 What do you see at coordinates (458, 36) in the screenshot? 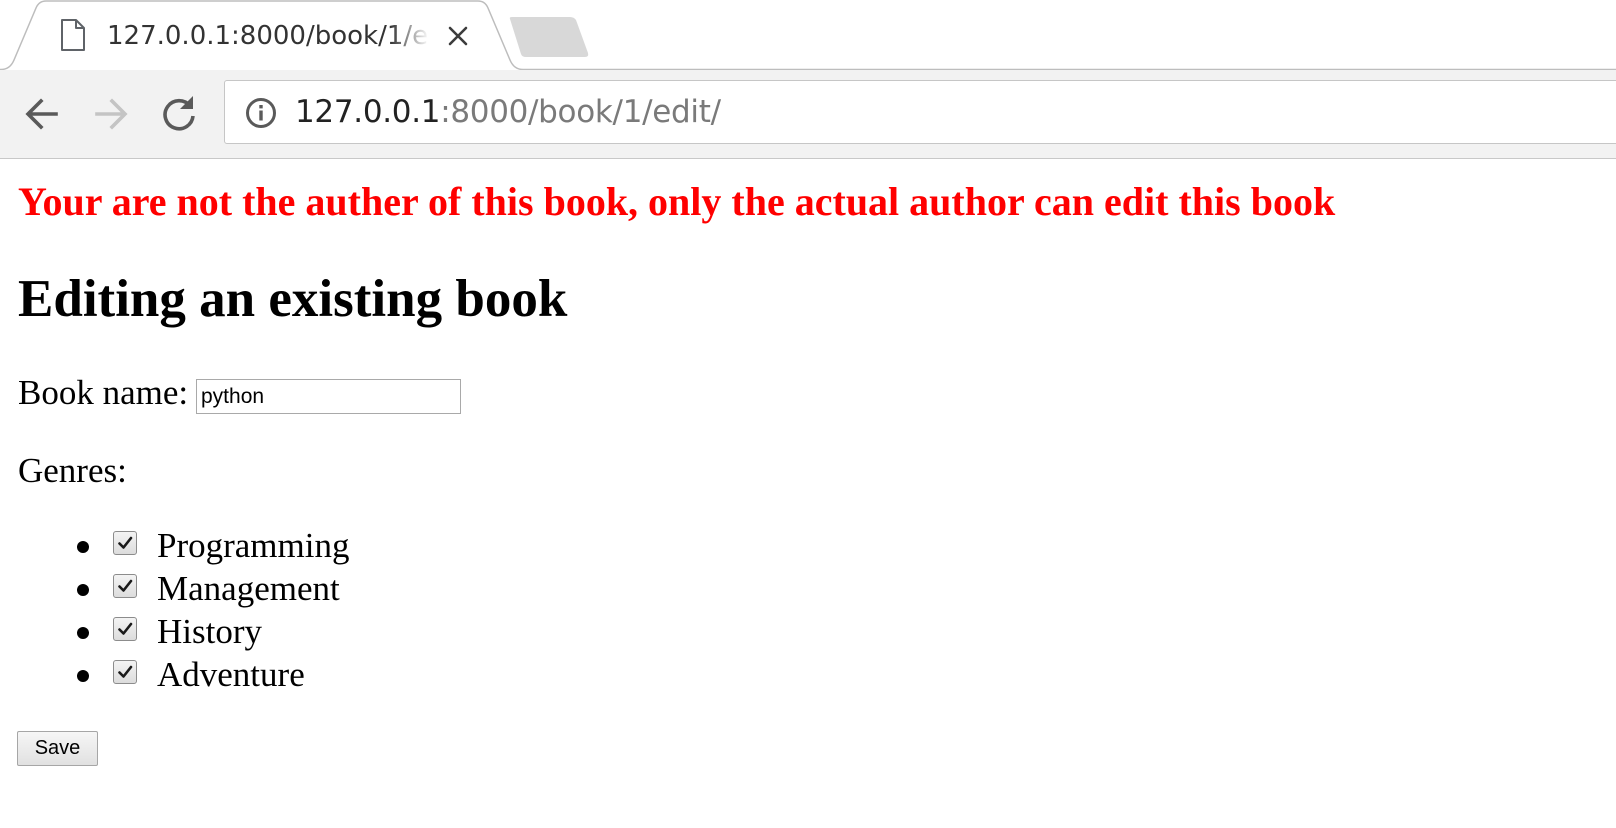
I see `close-icon` at bounding box center [458, 36].